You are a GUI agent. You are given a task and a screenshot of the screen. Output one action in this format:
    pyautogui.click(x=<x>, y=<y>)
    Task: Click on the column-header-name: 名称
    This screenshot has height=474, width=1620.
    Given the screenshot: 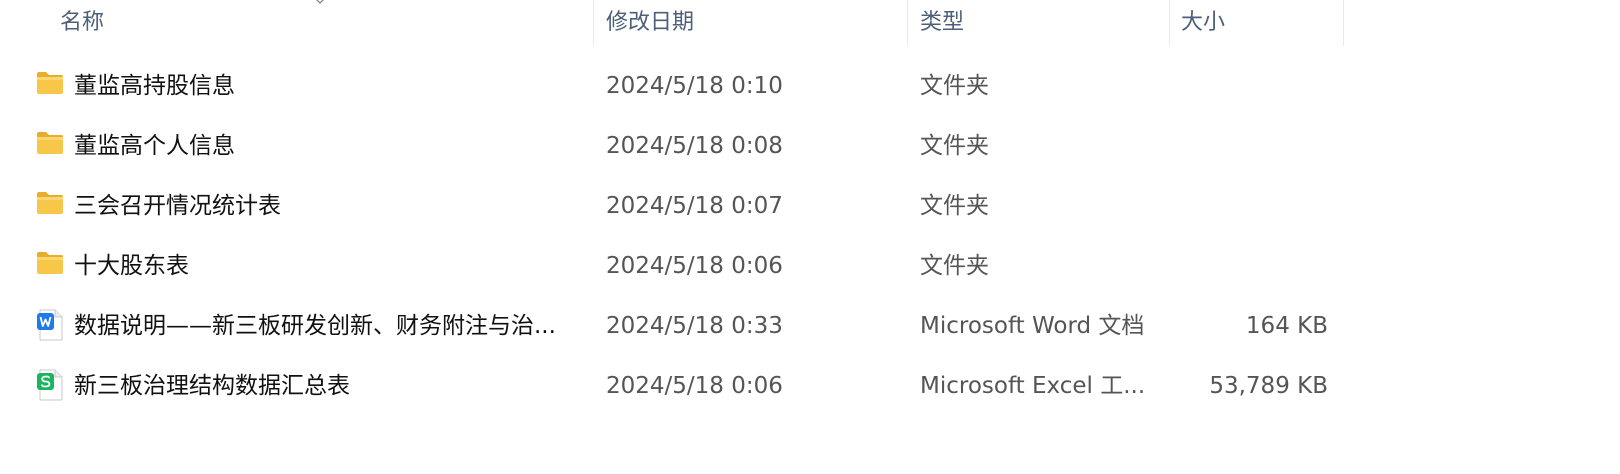 What is the action you would take?
    pyautogui.click(x=297, y=23)
    